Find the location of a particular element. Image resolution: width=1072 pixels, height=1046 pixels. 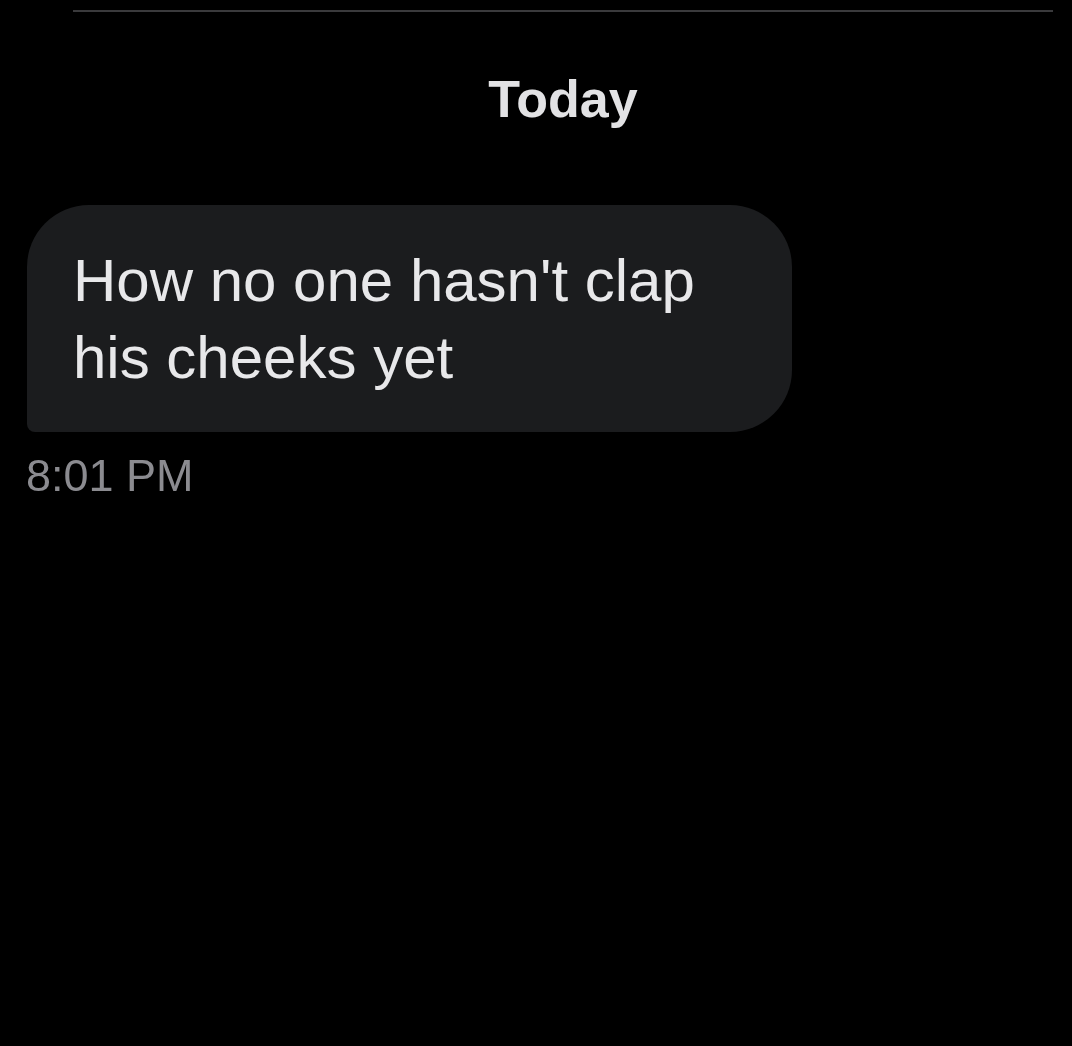

message-time: 8:01 PM is located at coordinates (110, 476).